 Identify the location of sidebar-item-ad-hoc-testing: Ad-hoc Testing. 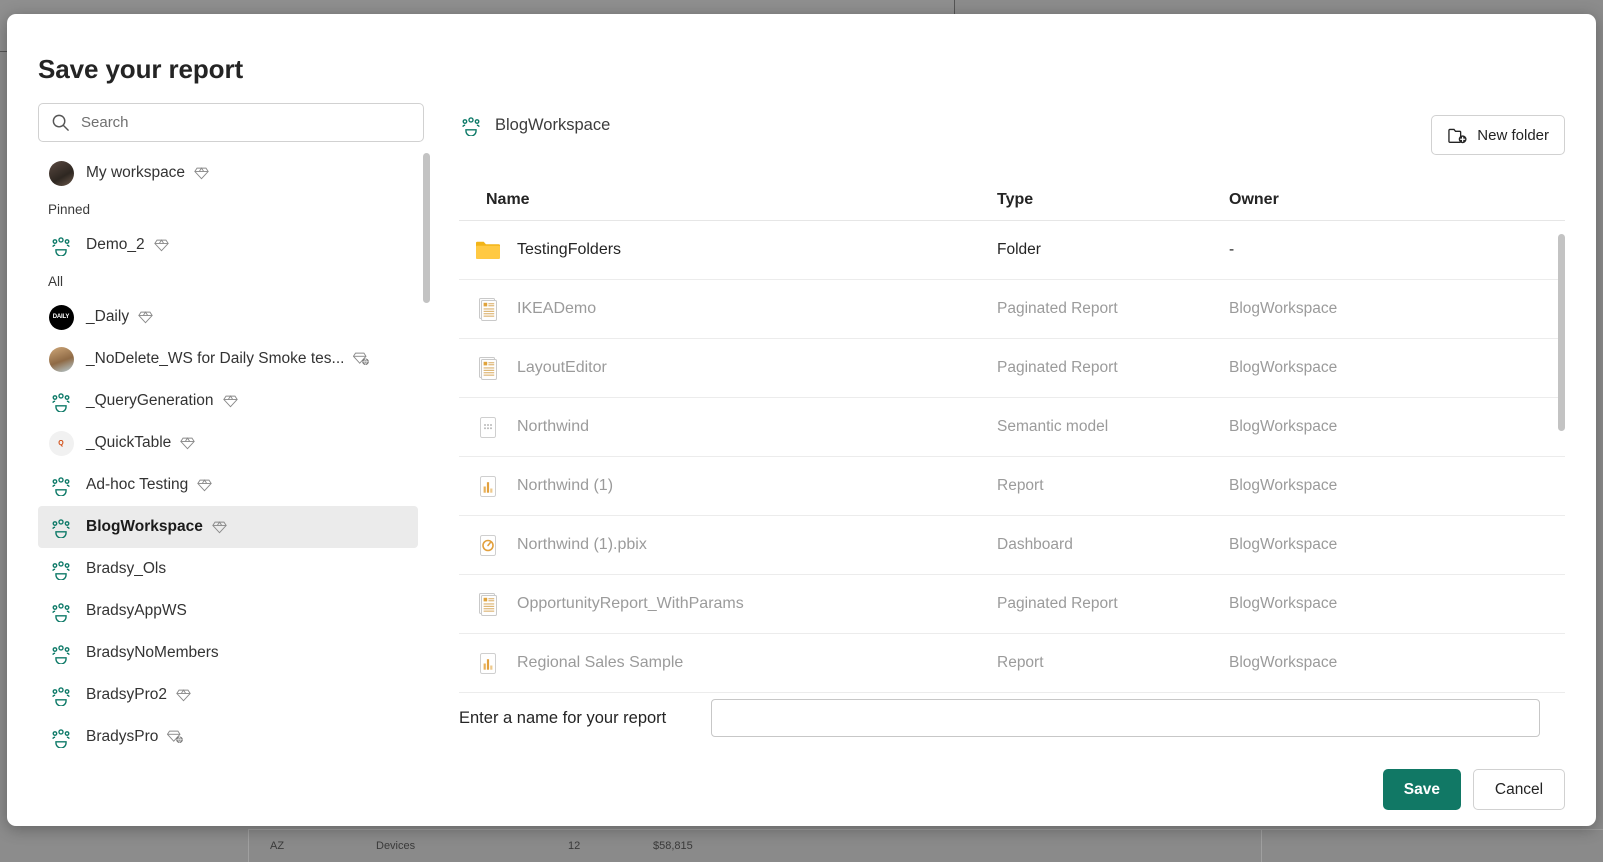
(228, 485).